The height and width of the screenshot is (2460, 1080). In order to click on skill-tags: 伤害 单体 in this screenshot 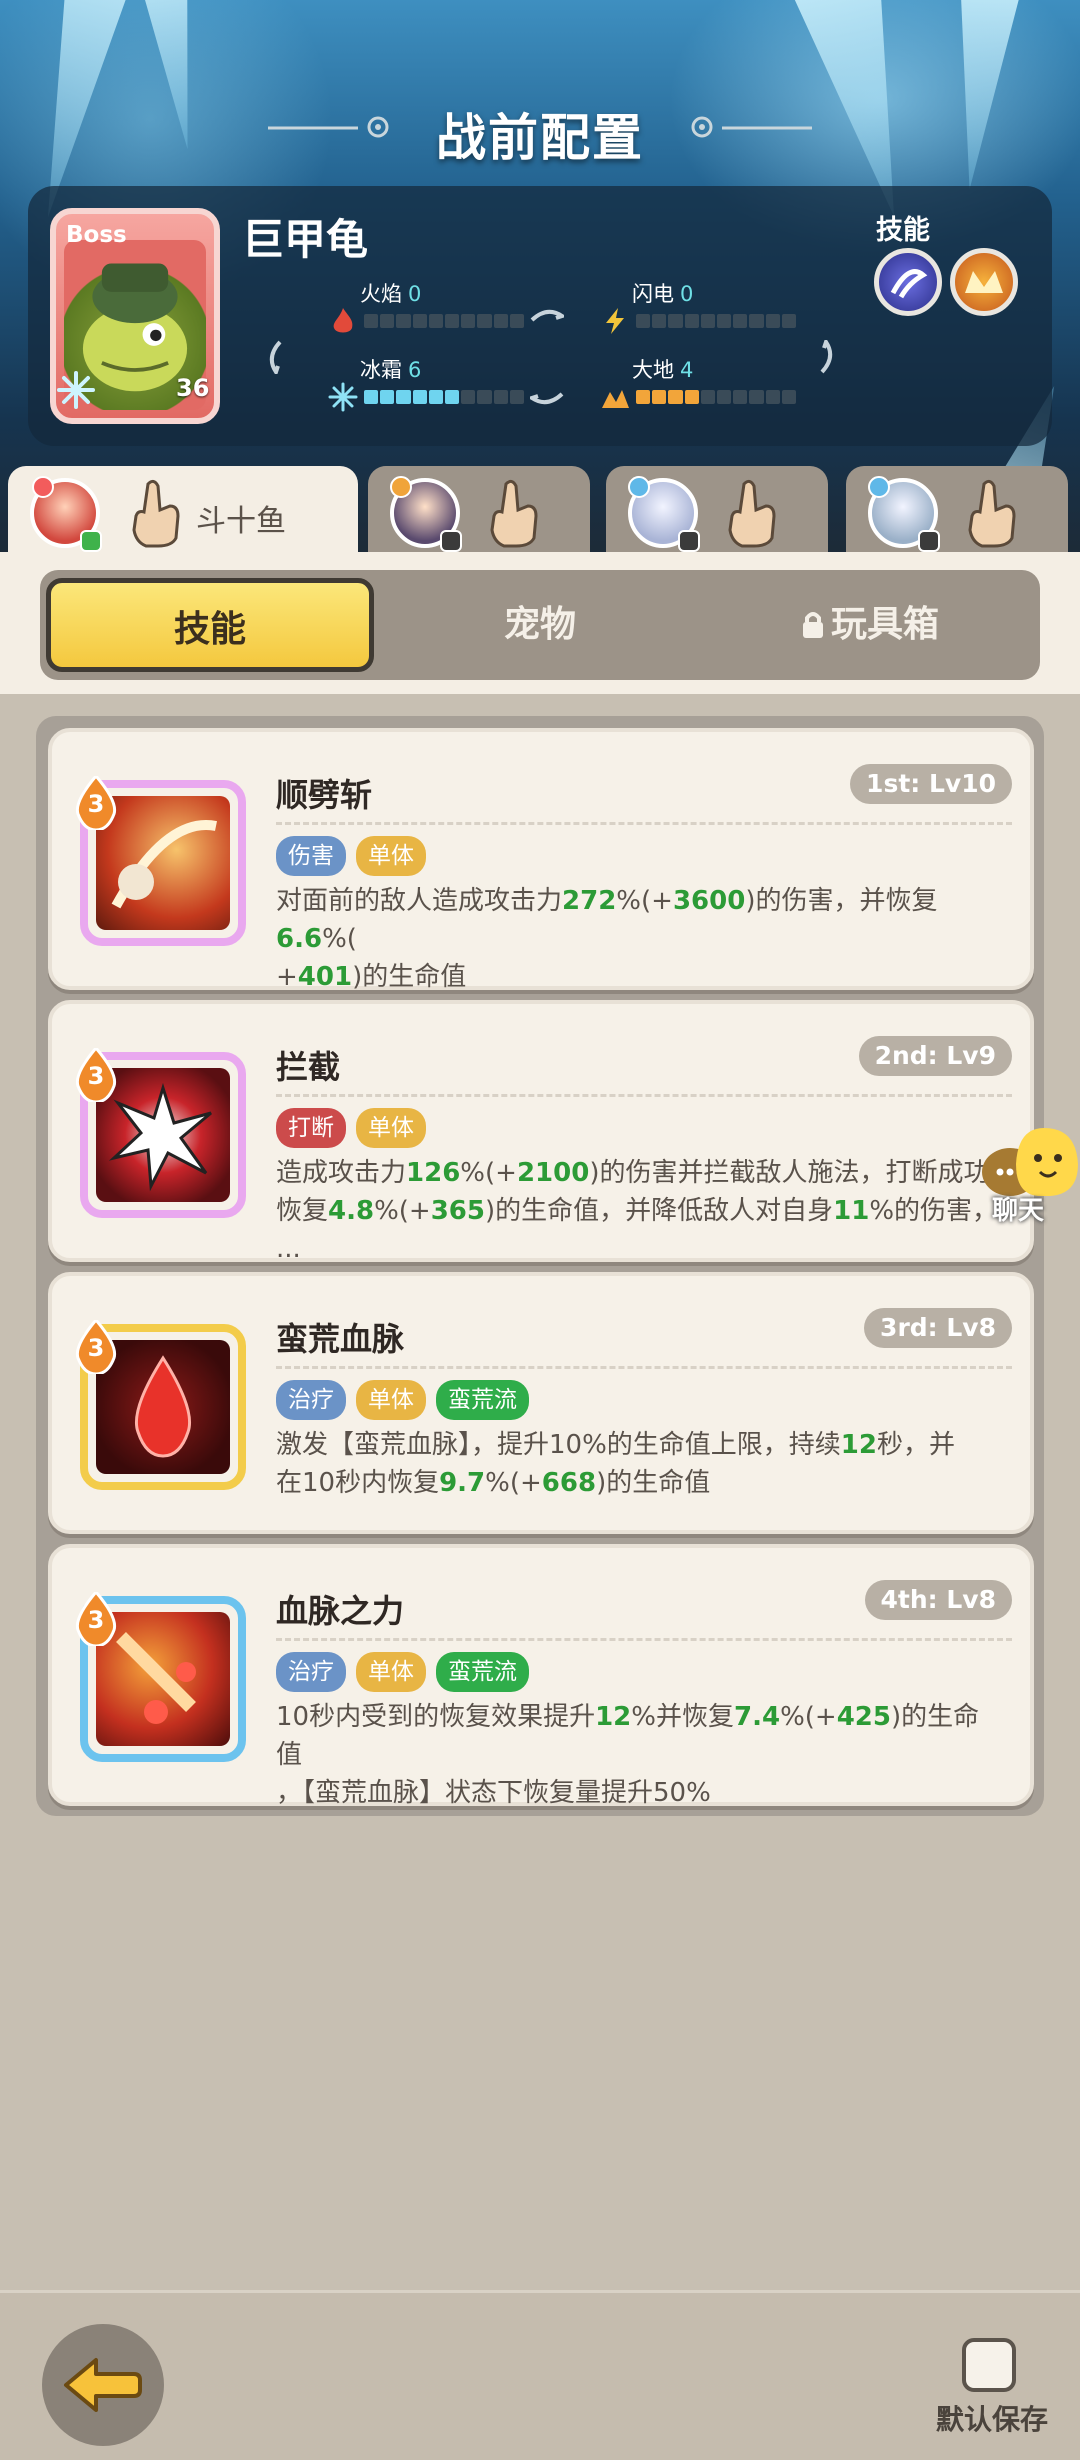, I will do `click(351, 856)`.